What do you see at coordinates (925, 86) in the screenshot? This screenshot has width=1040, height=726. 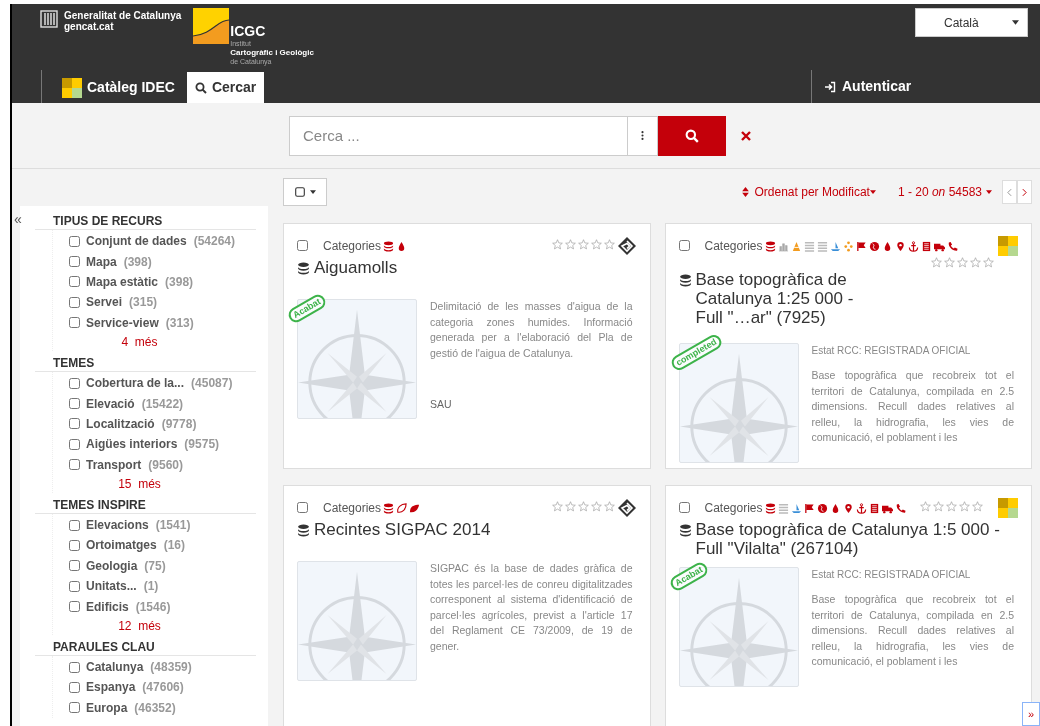 I see `login-button: Autenticar` at bounding box center [925, 86].